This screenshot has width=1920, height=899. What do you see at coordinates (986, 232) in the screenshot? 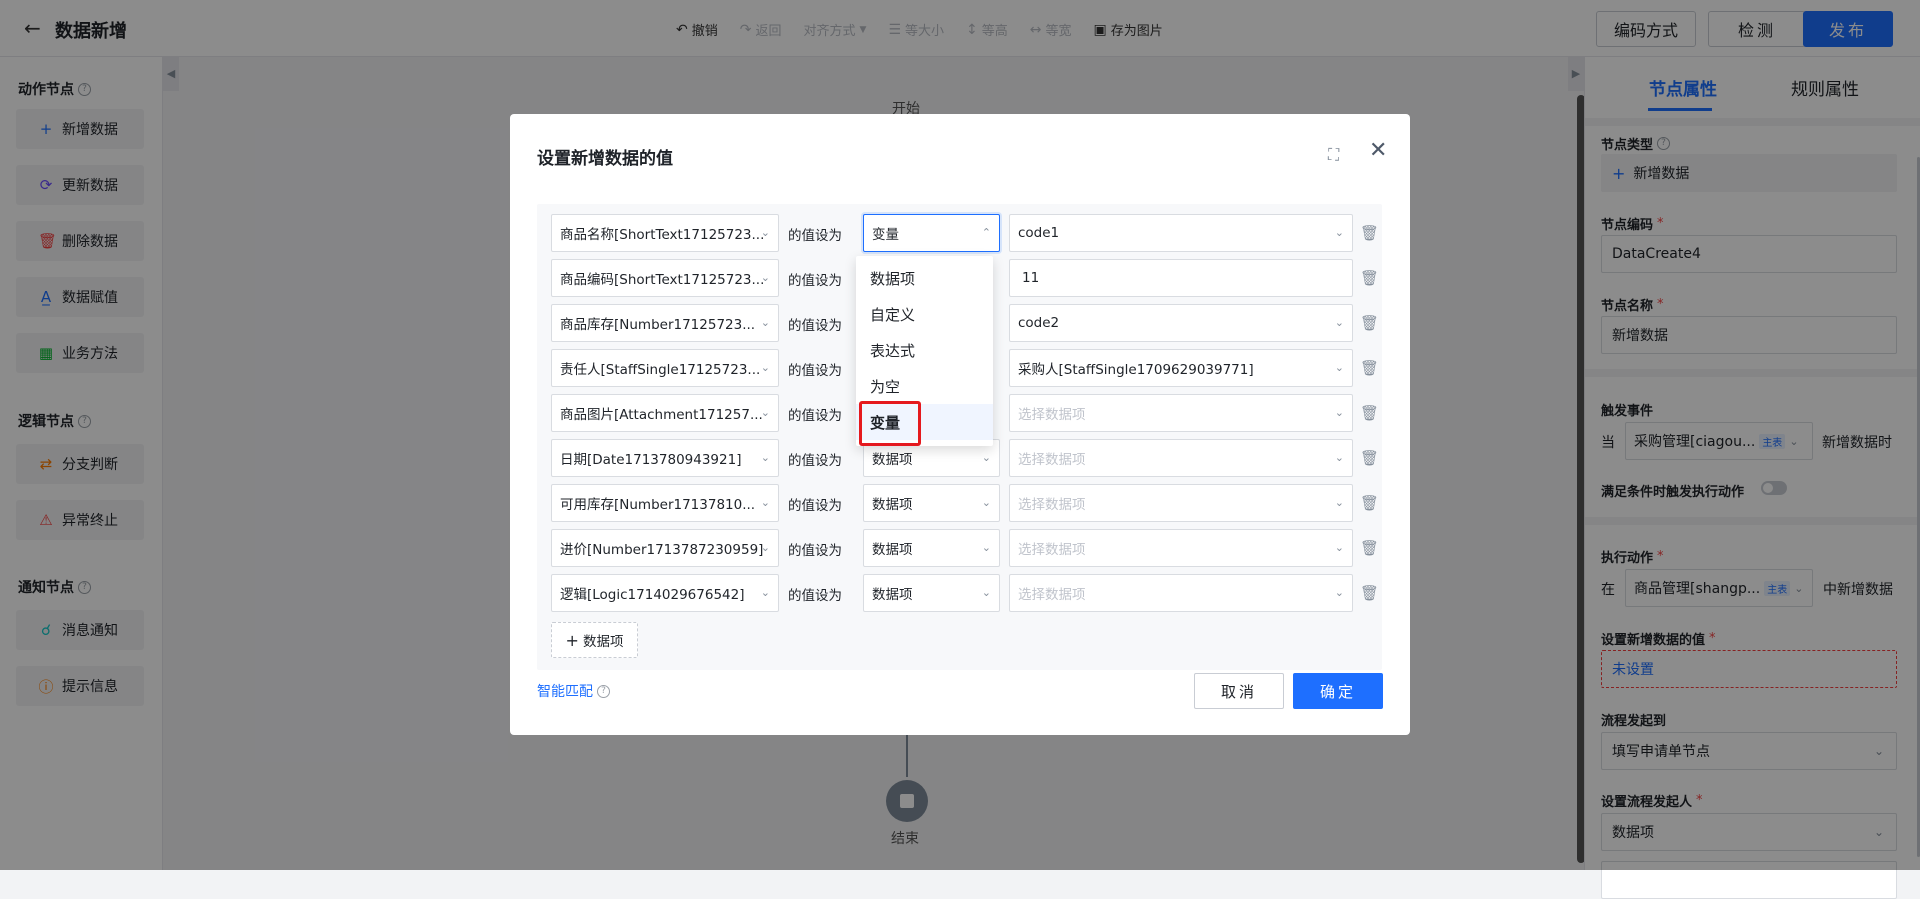
I see `chevron-up-icon: ⌃` at bounding box center [986, 232].